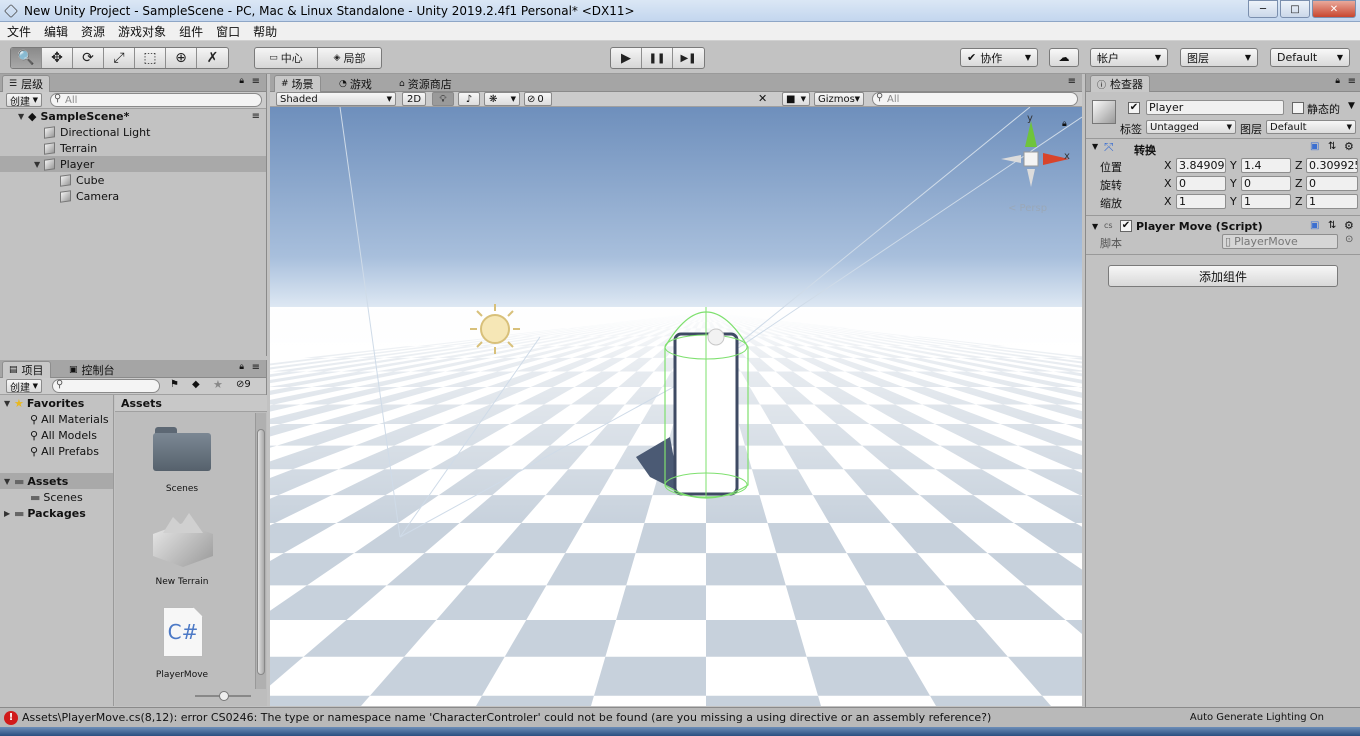 This screenshot has width=1360, height=736. Describe the element at coordinates (1266, 183) in the screenshot. I see `rotation-y-field: 0` at that location.